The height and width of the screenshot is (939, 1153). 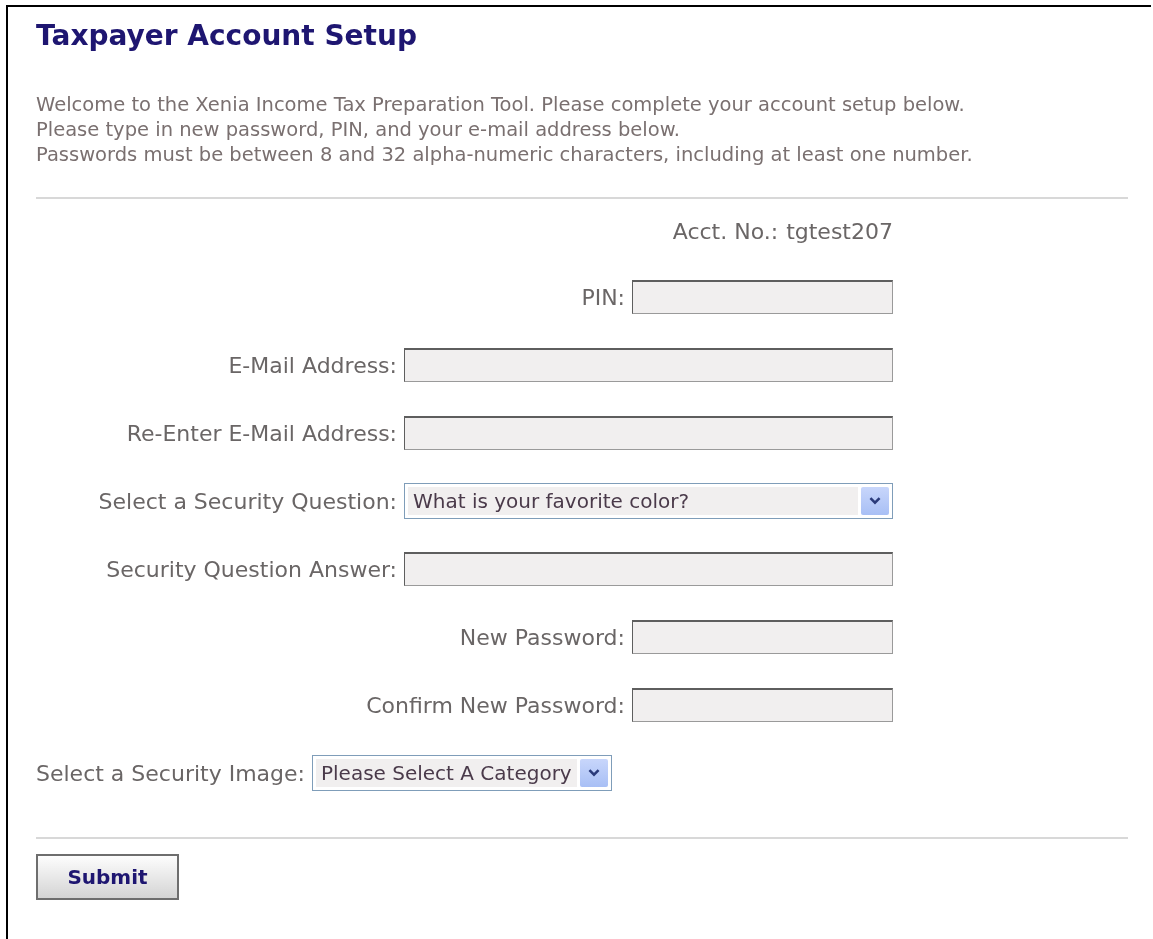 I want to click on field-label: Security Question Answer:, so click(x=251, y=569).